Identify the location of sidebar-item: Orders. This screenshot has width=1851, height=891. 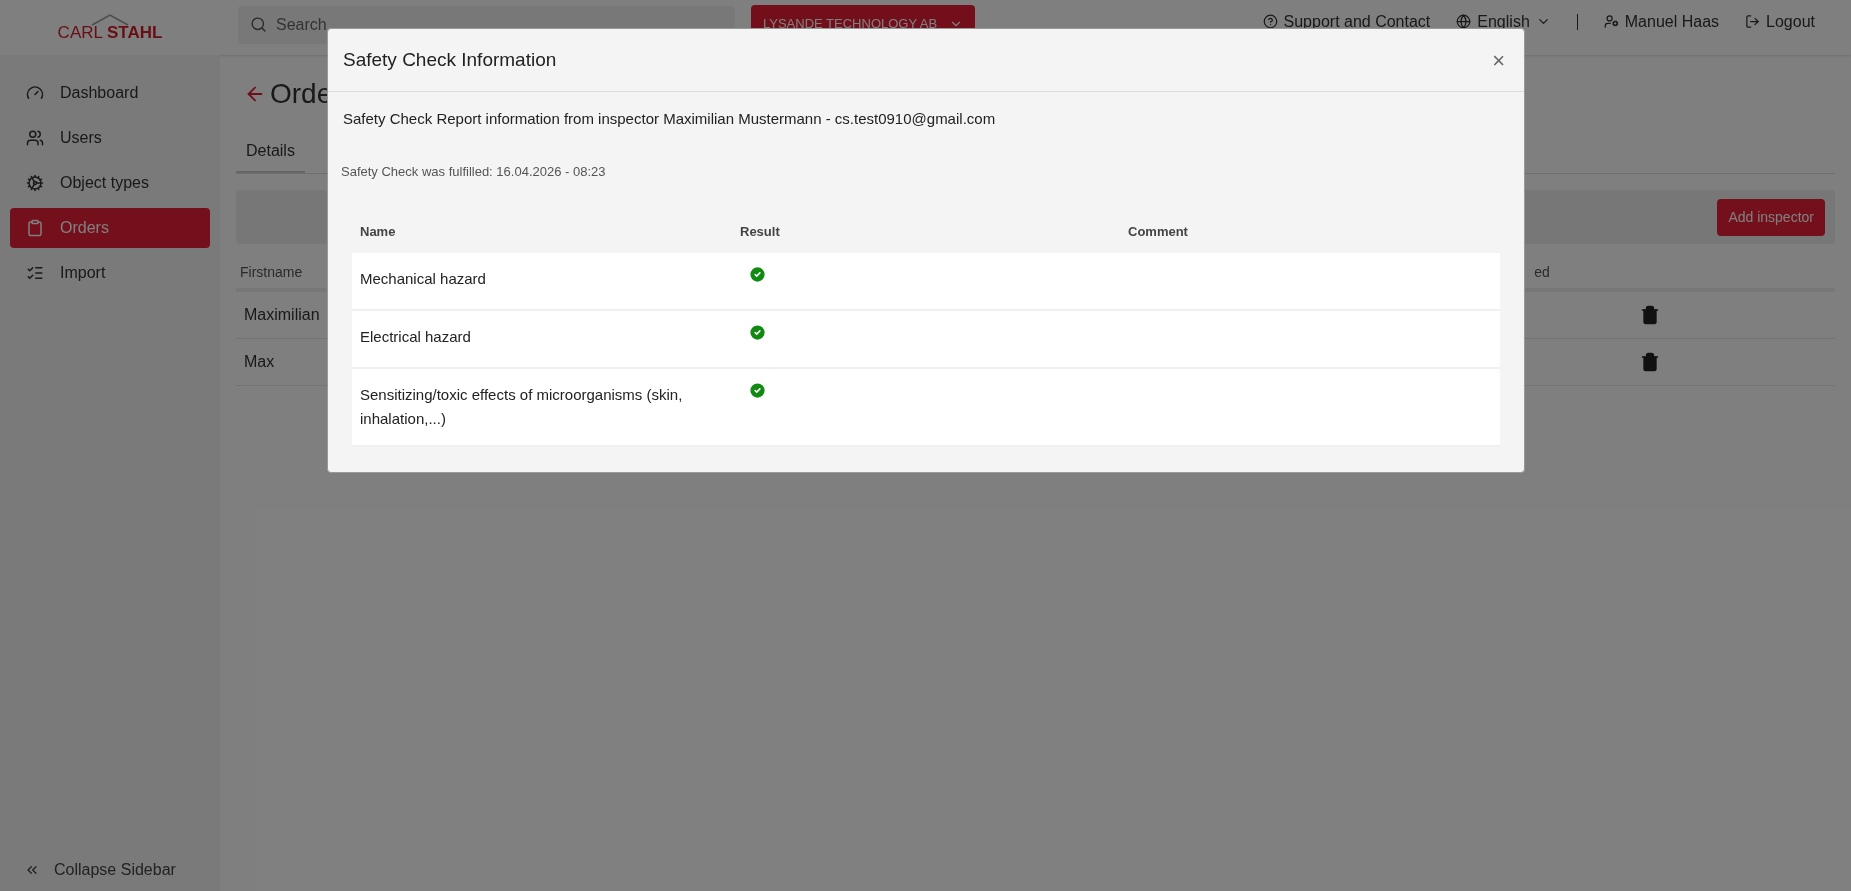
(110, 228).